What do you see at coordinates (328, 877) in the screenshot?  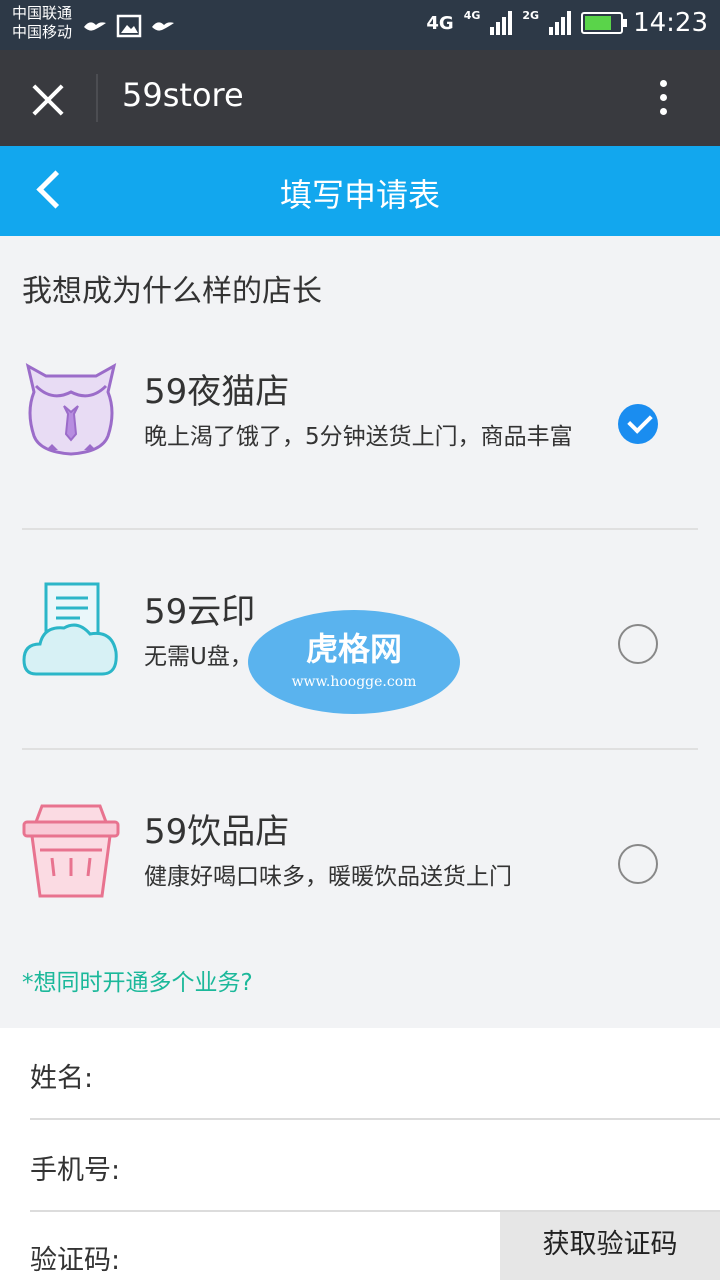 I see `option-description: 健康好喝口味多，暖暖饮品送货上门` at bounding box center [328, 877].